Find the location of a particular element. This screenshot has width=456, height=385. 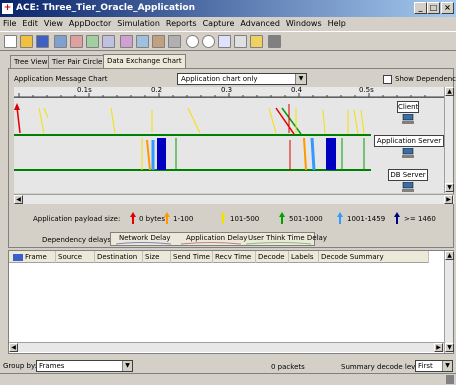

table-horizontal-scrollbar: ◀ ▶ is located at coordinates (226, 347).